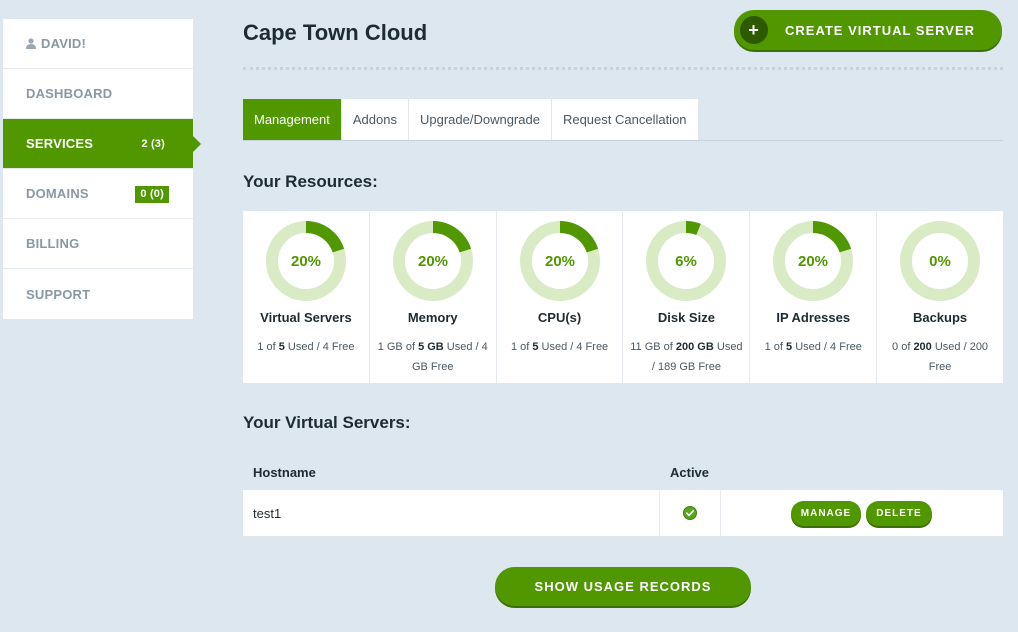 The width and height of the screenshot is (1018, 632). I want to click on page-title: Cape Town Cloud, so click(335, 32).